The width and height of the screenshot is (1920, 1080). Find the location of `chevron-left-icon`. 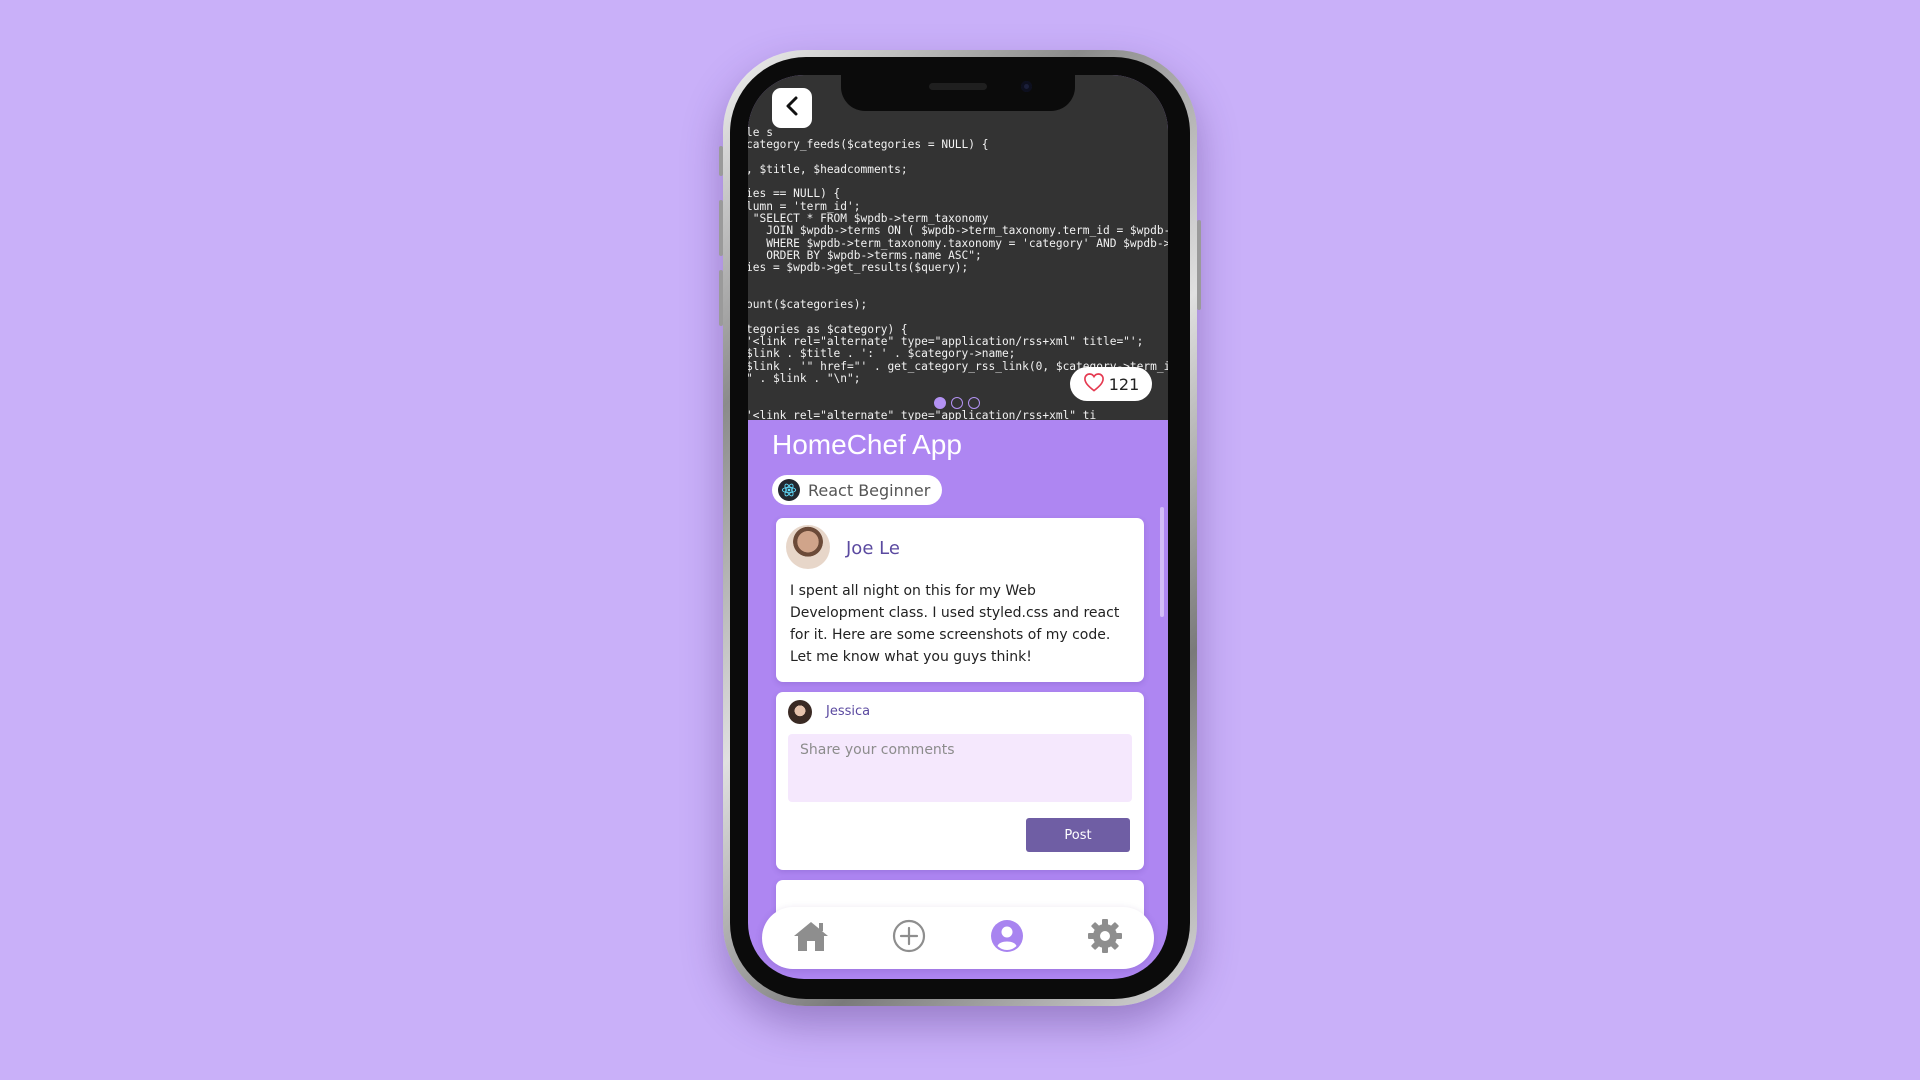

chevron-left-icon is located at coordinates (792, 108).